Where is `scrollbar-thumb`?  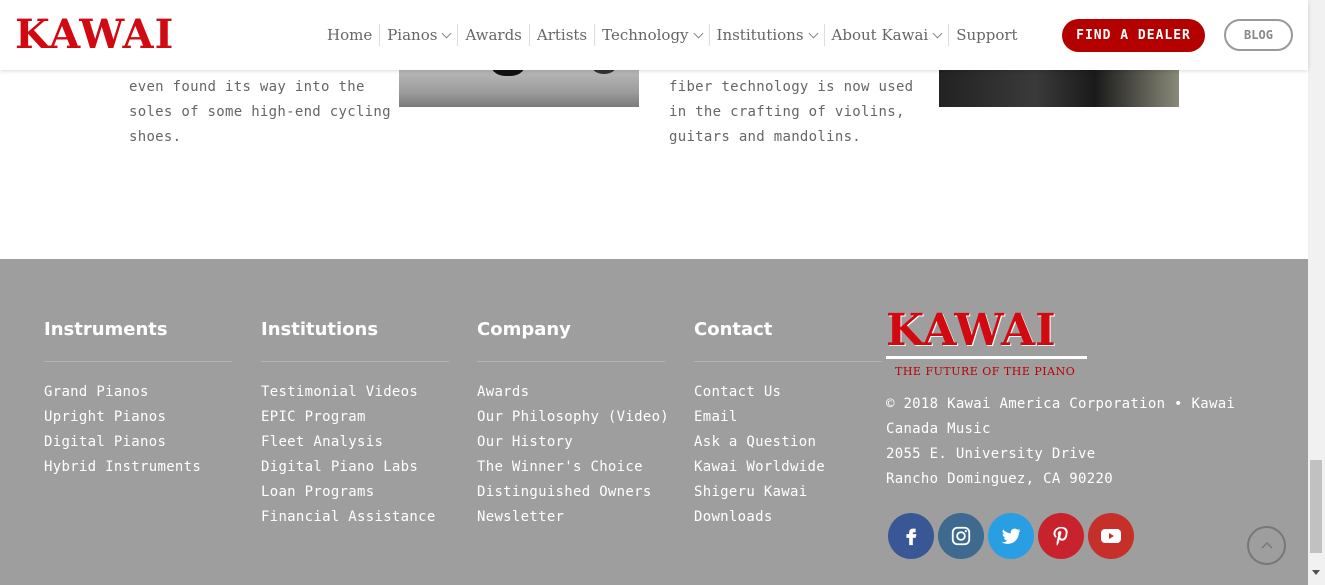 scrollbar-thumb is located at coordinates (1316, 506).